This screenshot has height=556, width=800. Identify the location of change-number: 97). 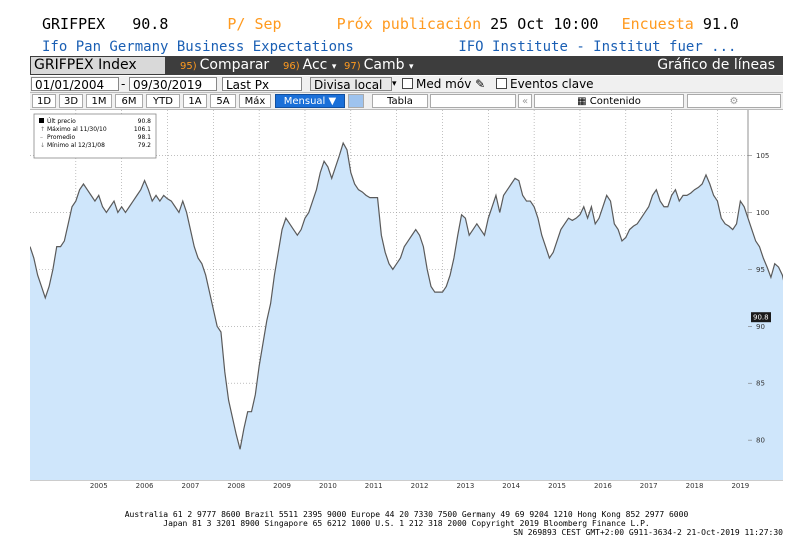
(352, 66).